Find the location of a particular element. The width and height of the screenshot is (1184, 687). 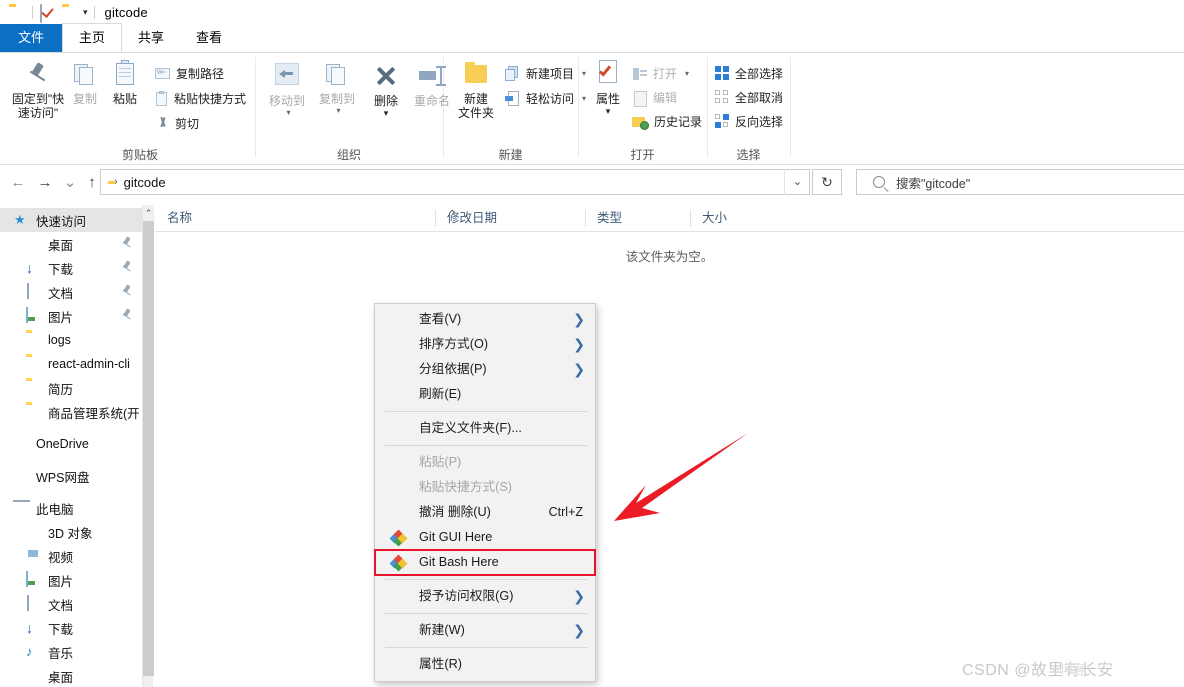

sidebar-item: OneDrive is located at coordinates (71, 444).